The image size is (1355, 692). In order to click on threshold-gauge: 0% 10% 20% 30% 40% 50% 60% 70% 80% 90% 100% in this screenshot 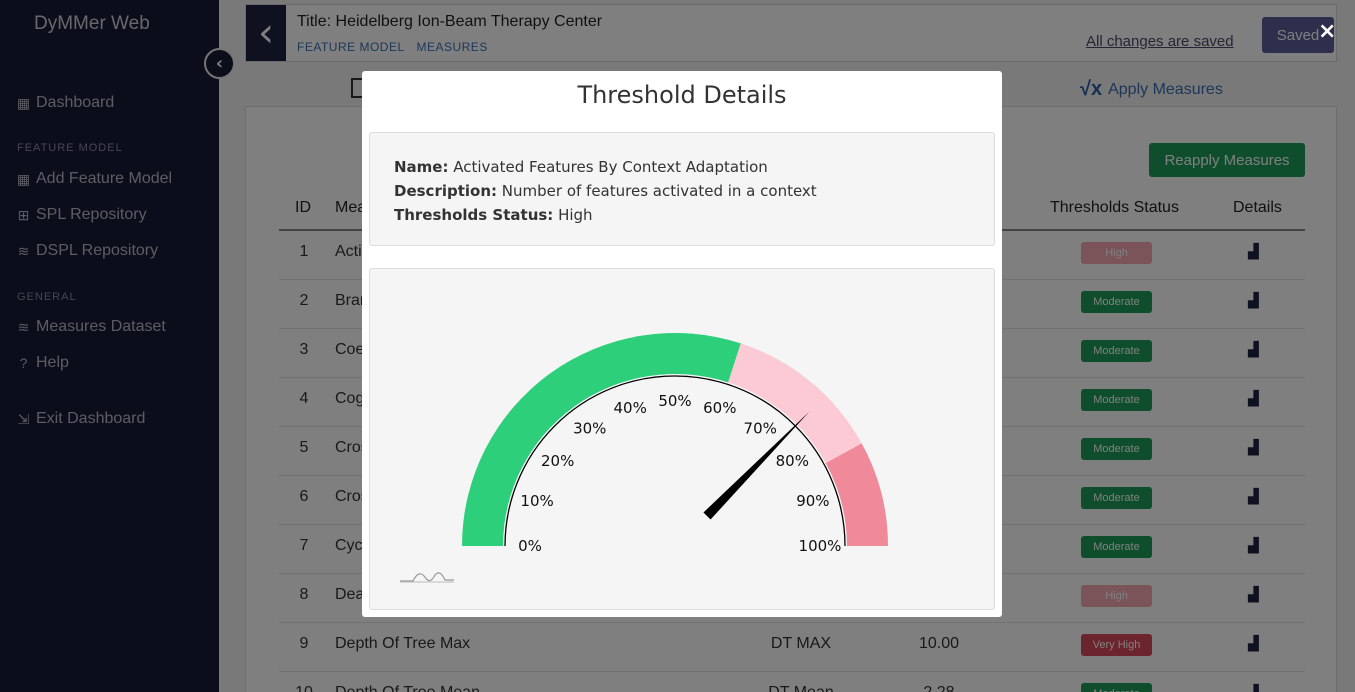, I will do `click(675, 444)`.